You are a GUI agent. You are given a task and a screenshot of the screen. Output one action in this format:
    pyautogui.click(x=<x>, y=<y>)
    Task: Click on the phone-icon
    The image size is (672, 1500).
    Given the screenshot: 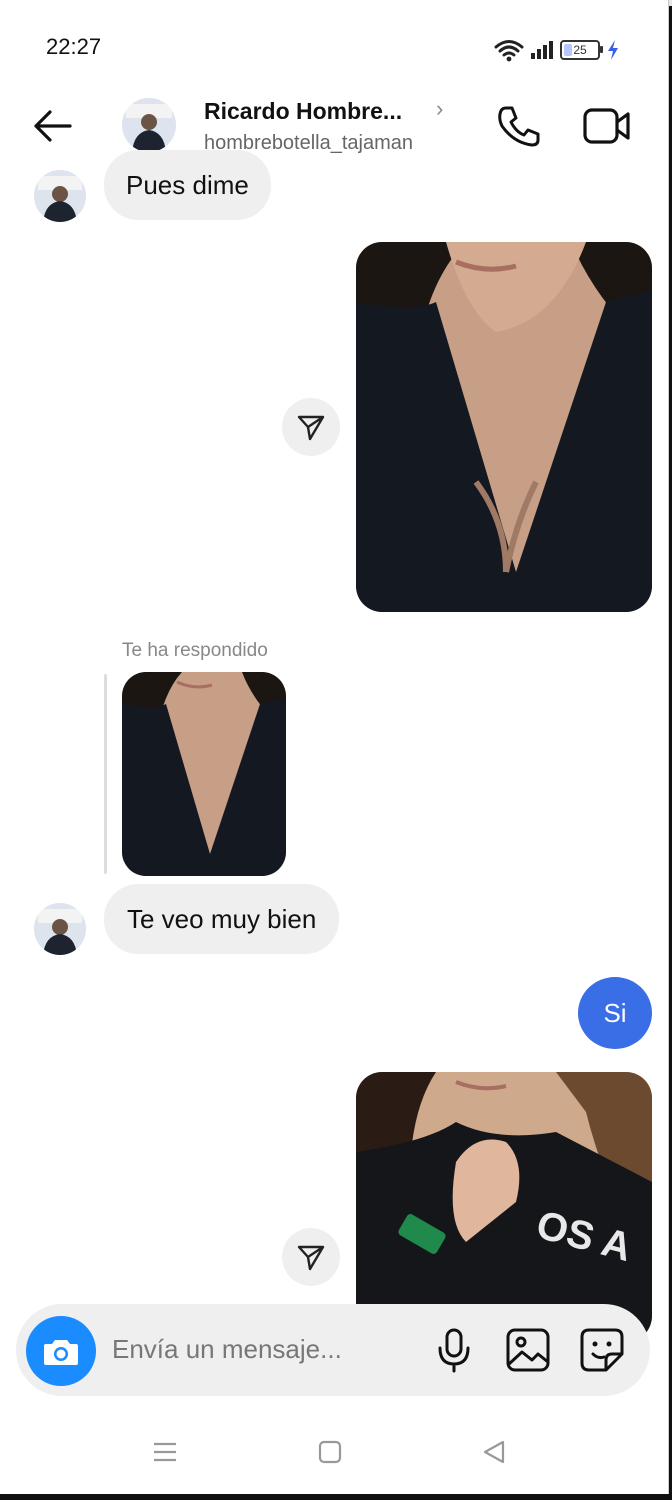 What is the action you would take?
    pyautogui.click(x=518, y=126)
    